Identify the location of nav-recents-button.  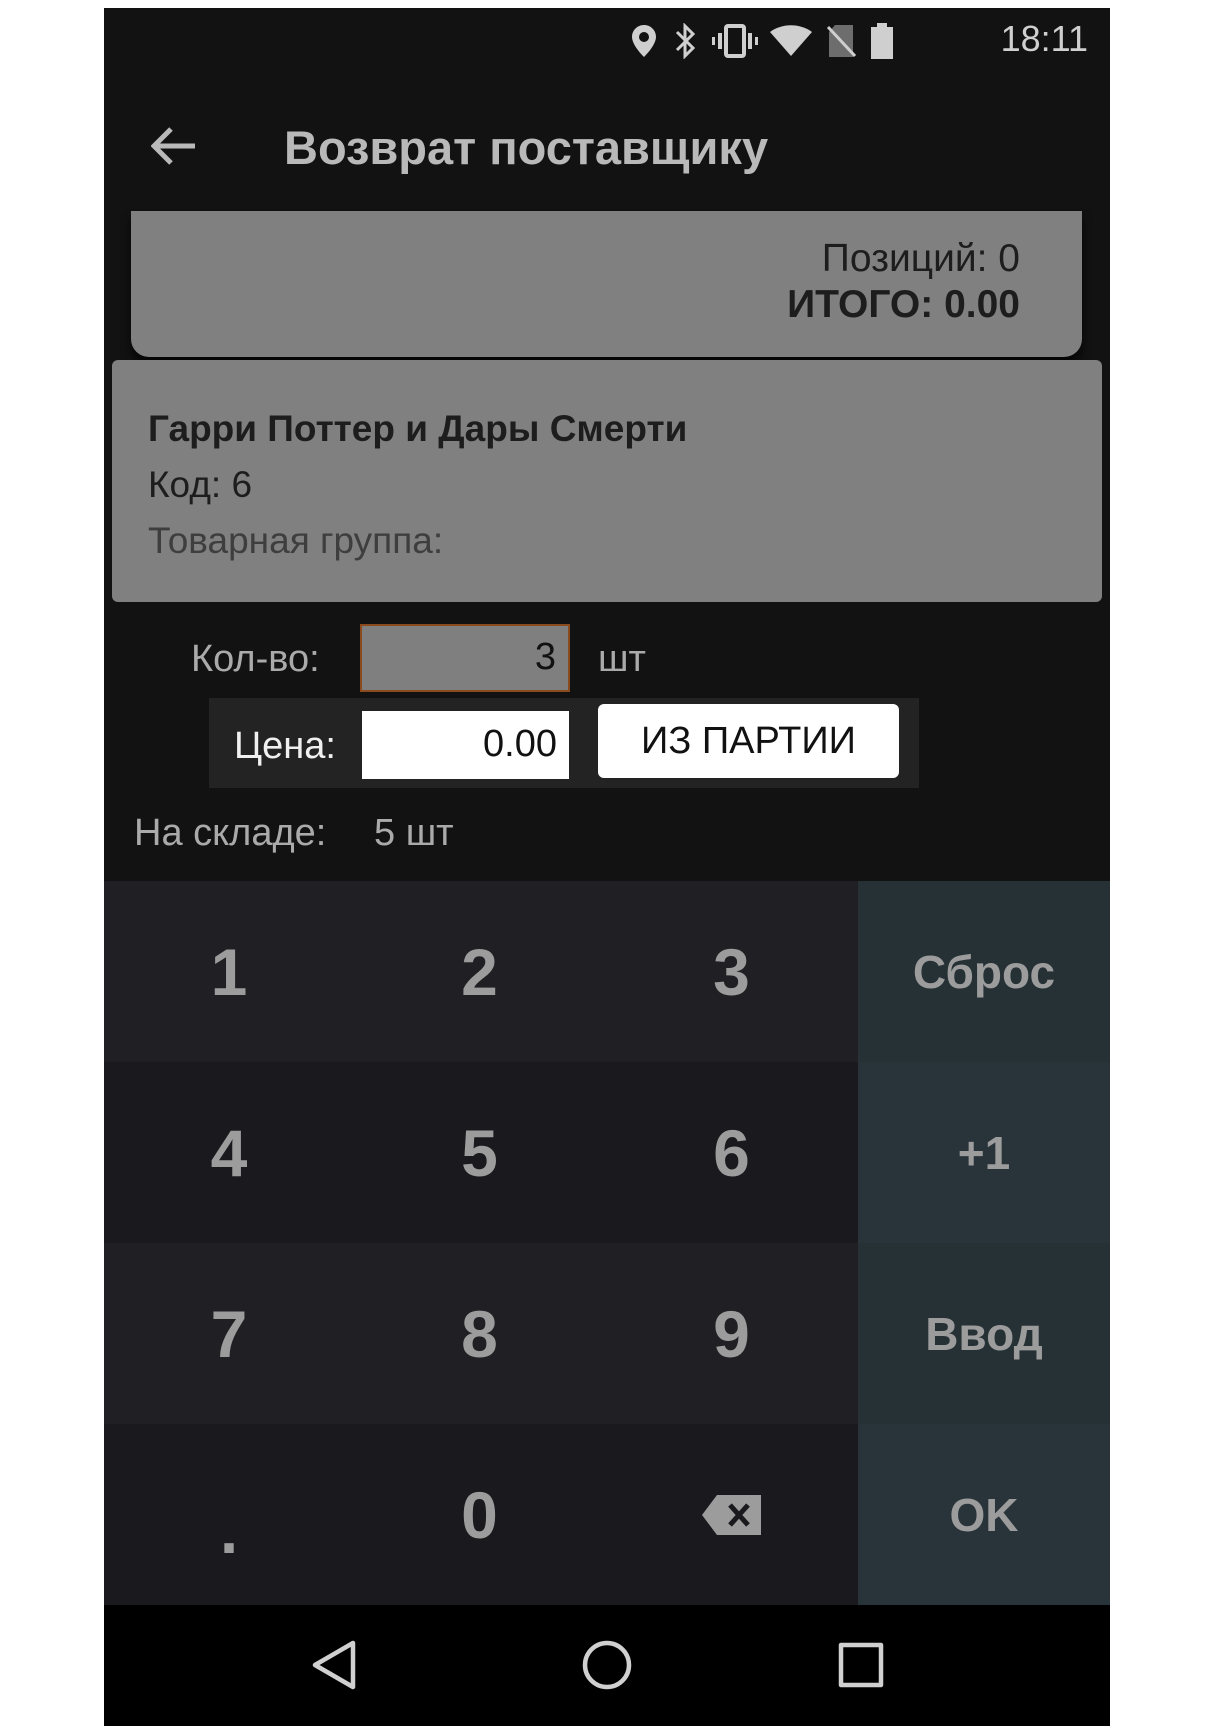
(861, 1665).